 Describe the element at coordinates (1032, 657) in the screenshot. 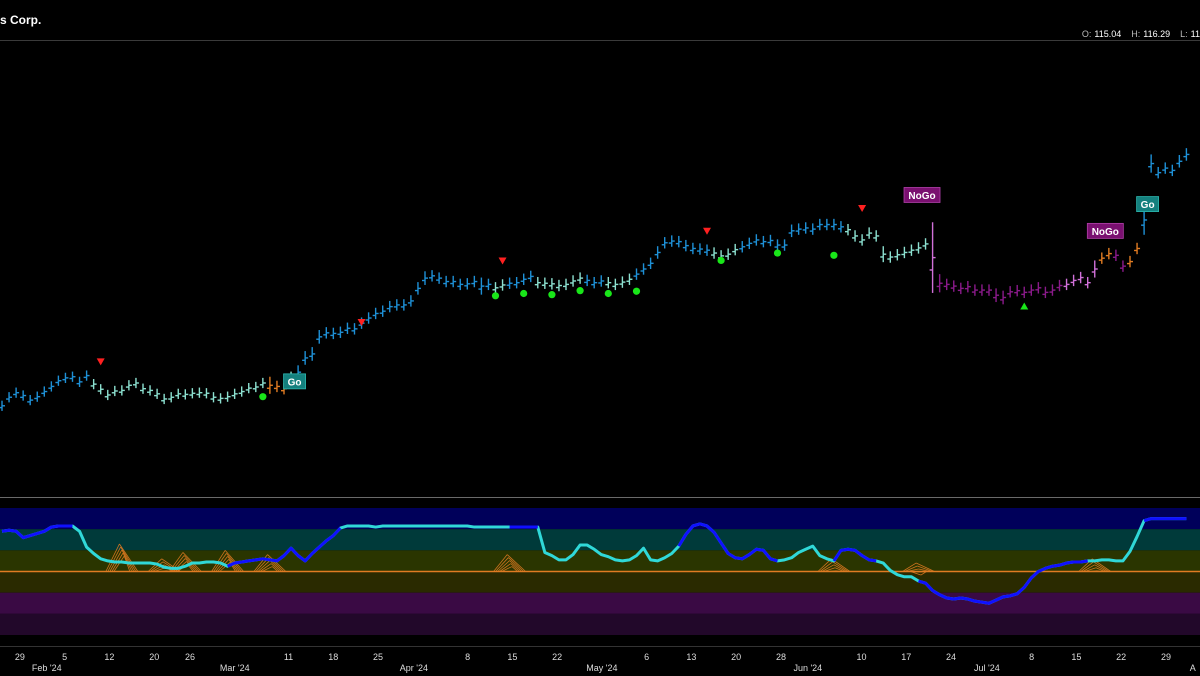

I see `x-tick-label: 8` at that location.